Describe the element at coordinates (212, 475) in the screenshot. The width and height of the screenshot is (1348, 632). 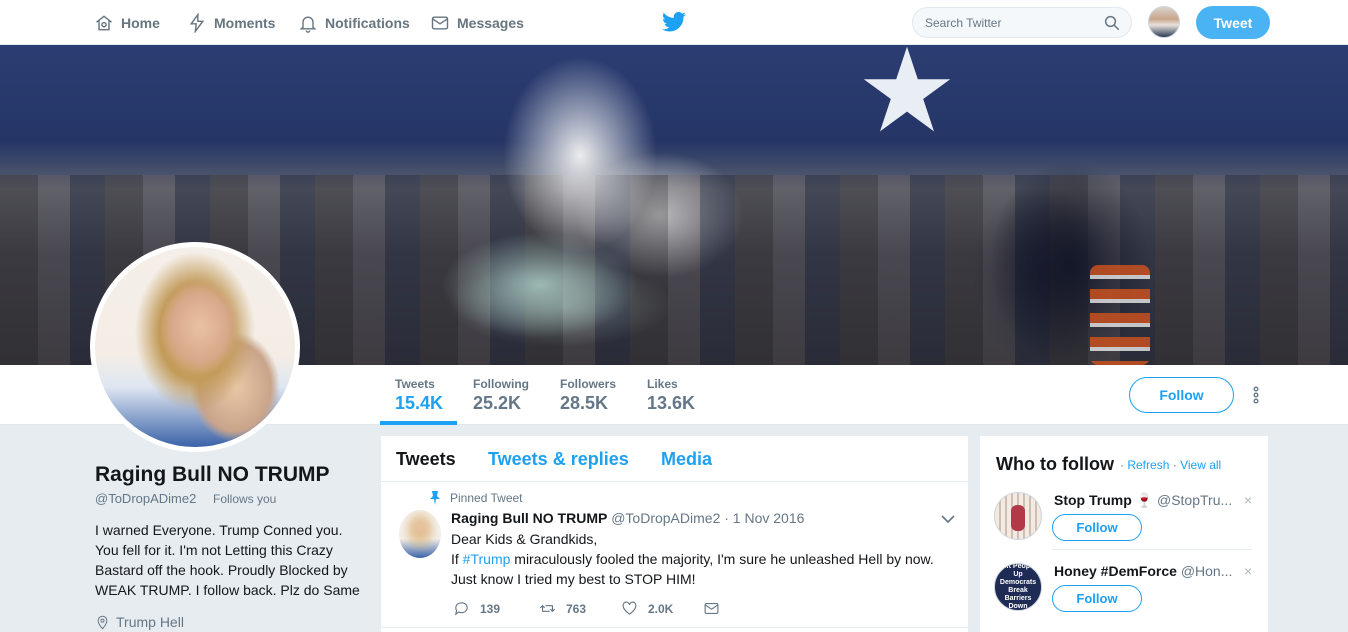
I see `profile-name: Raging Bull NO TRUMP` at that location.